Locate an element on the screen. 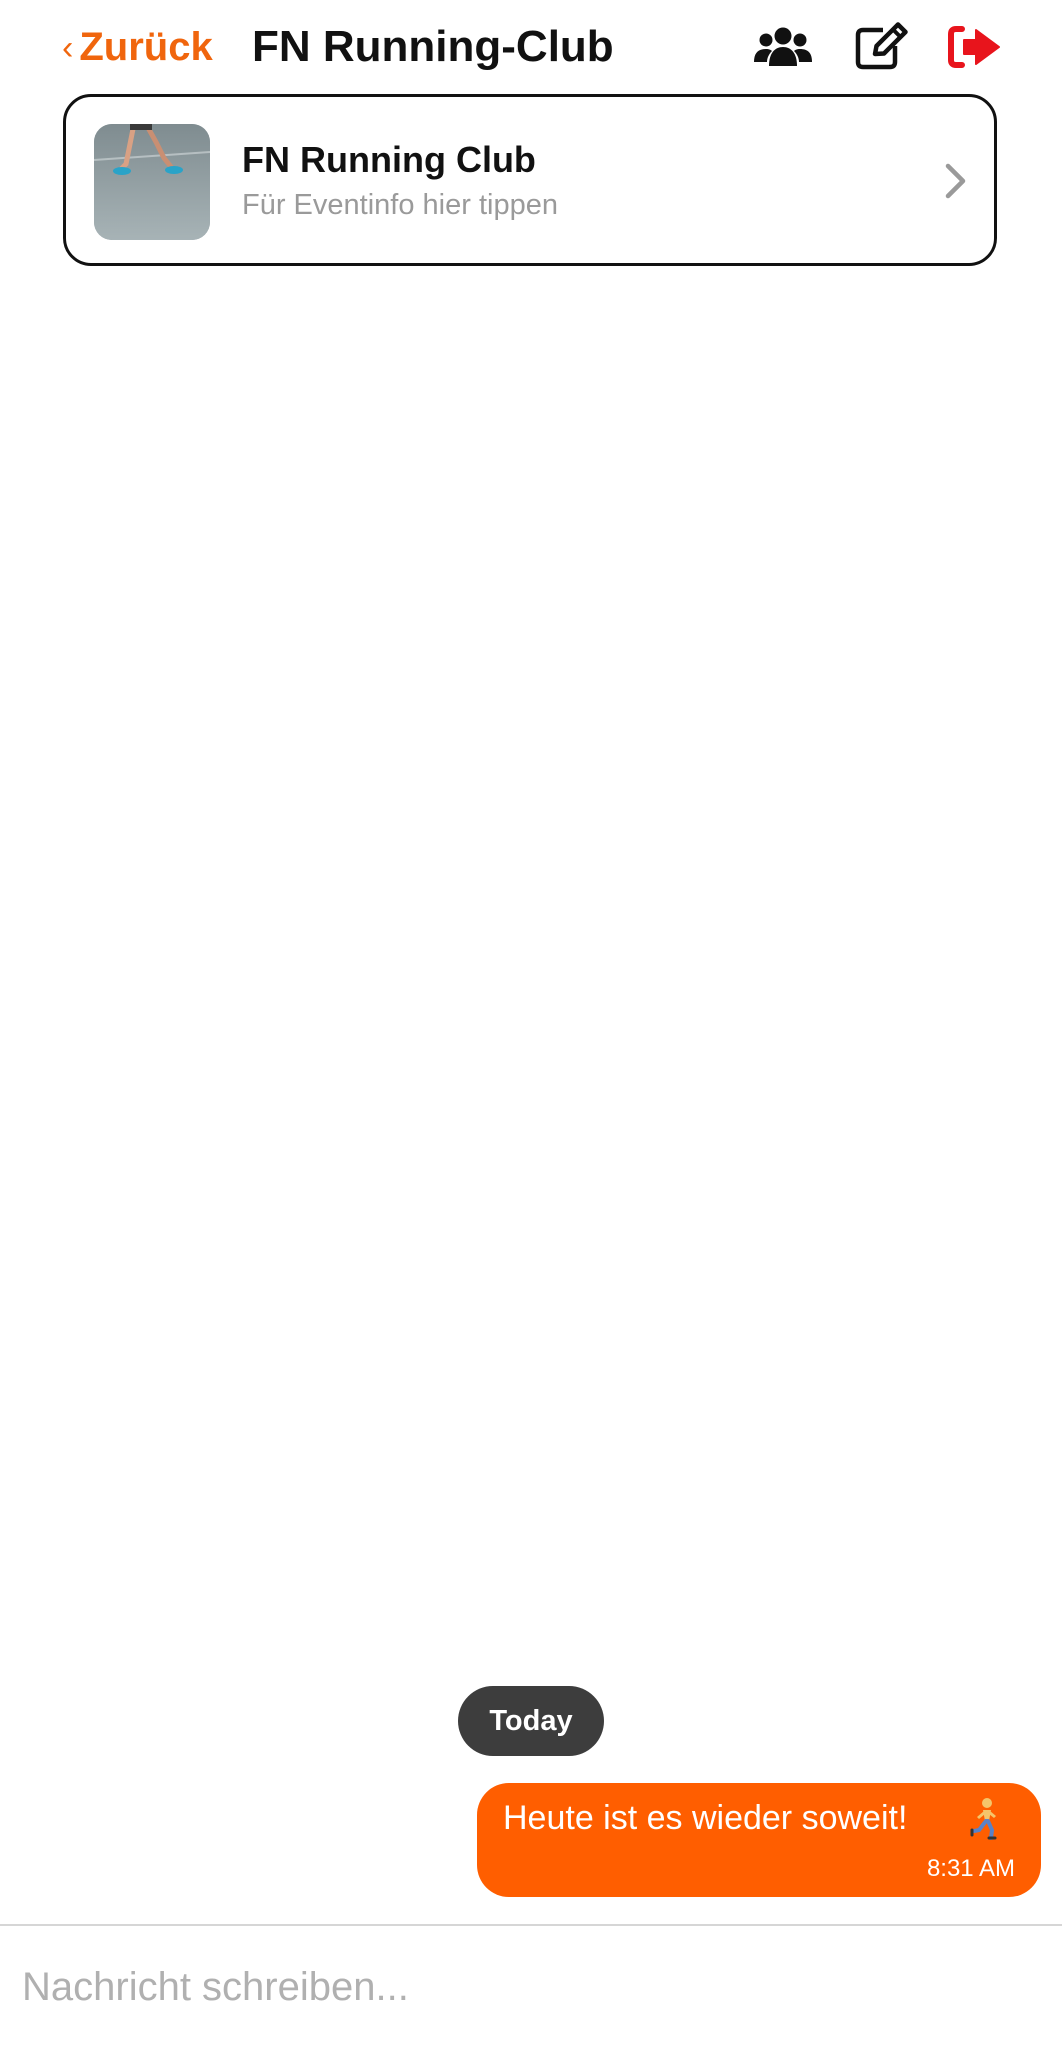 Image resolution: width=1062 pixels, height=2048 pixels. back-button: ‹ Zurück is located at coordinates (137, 47).